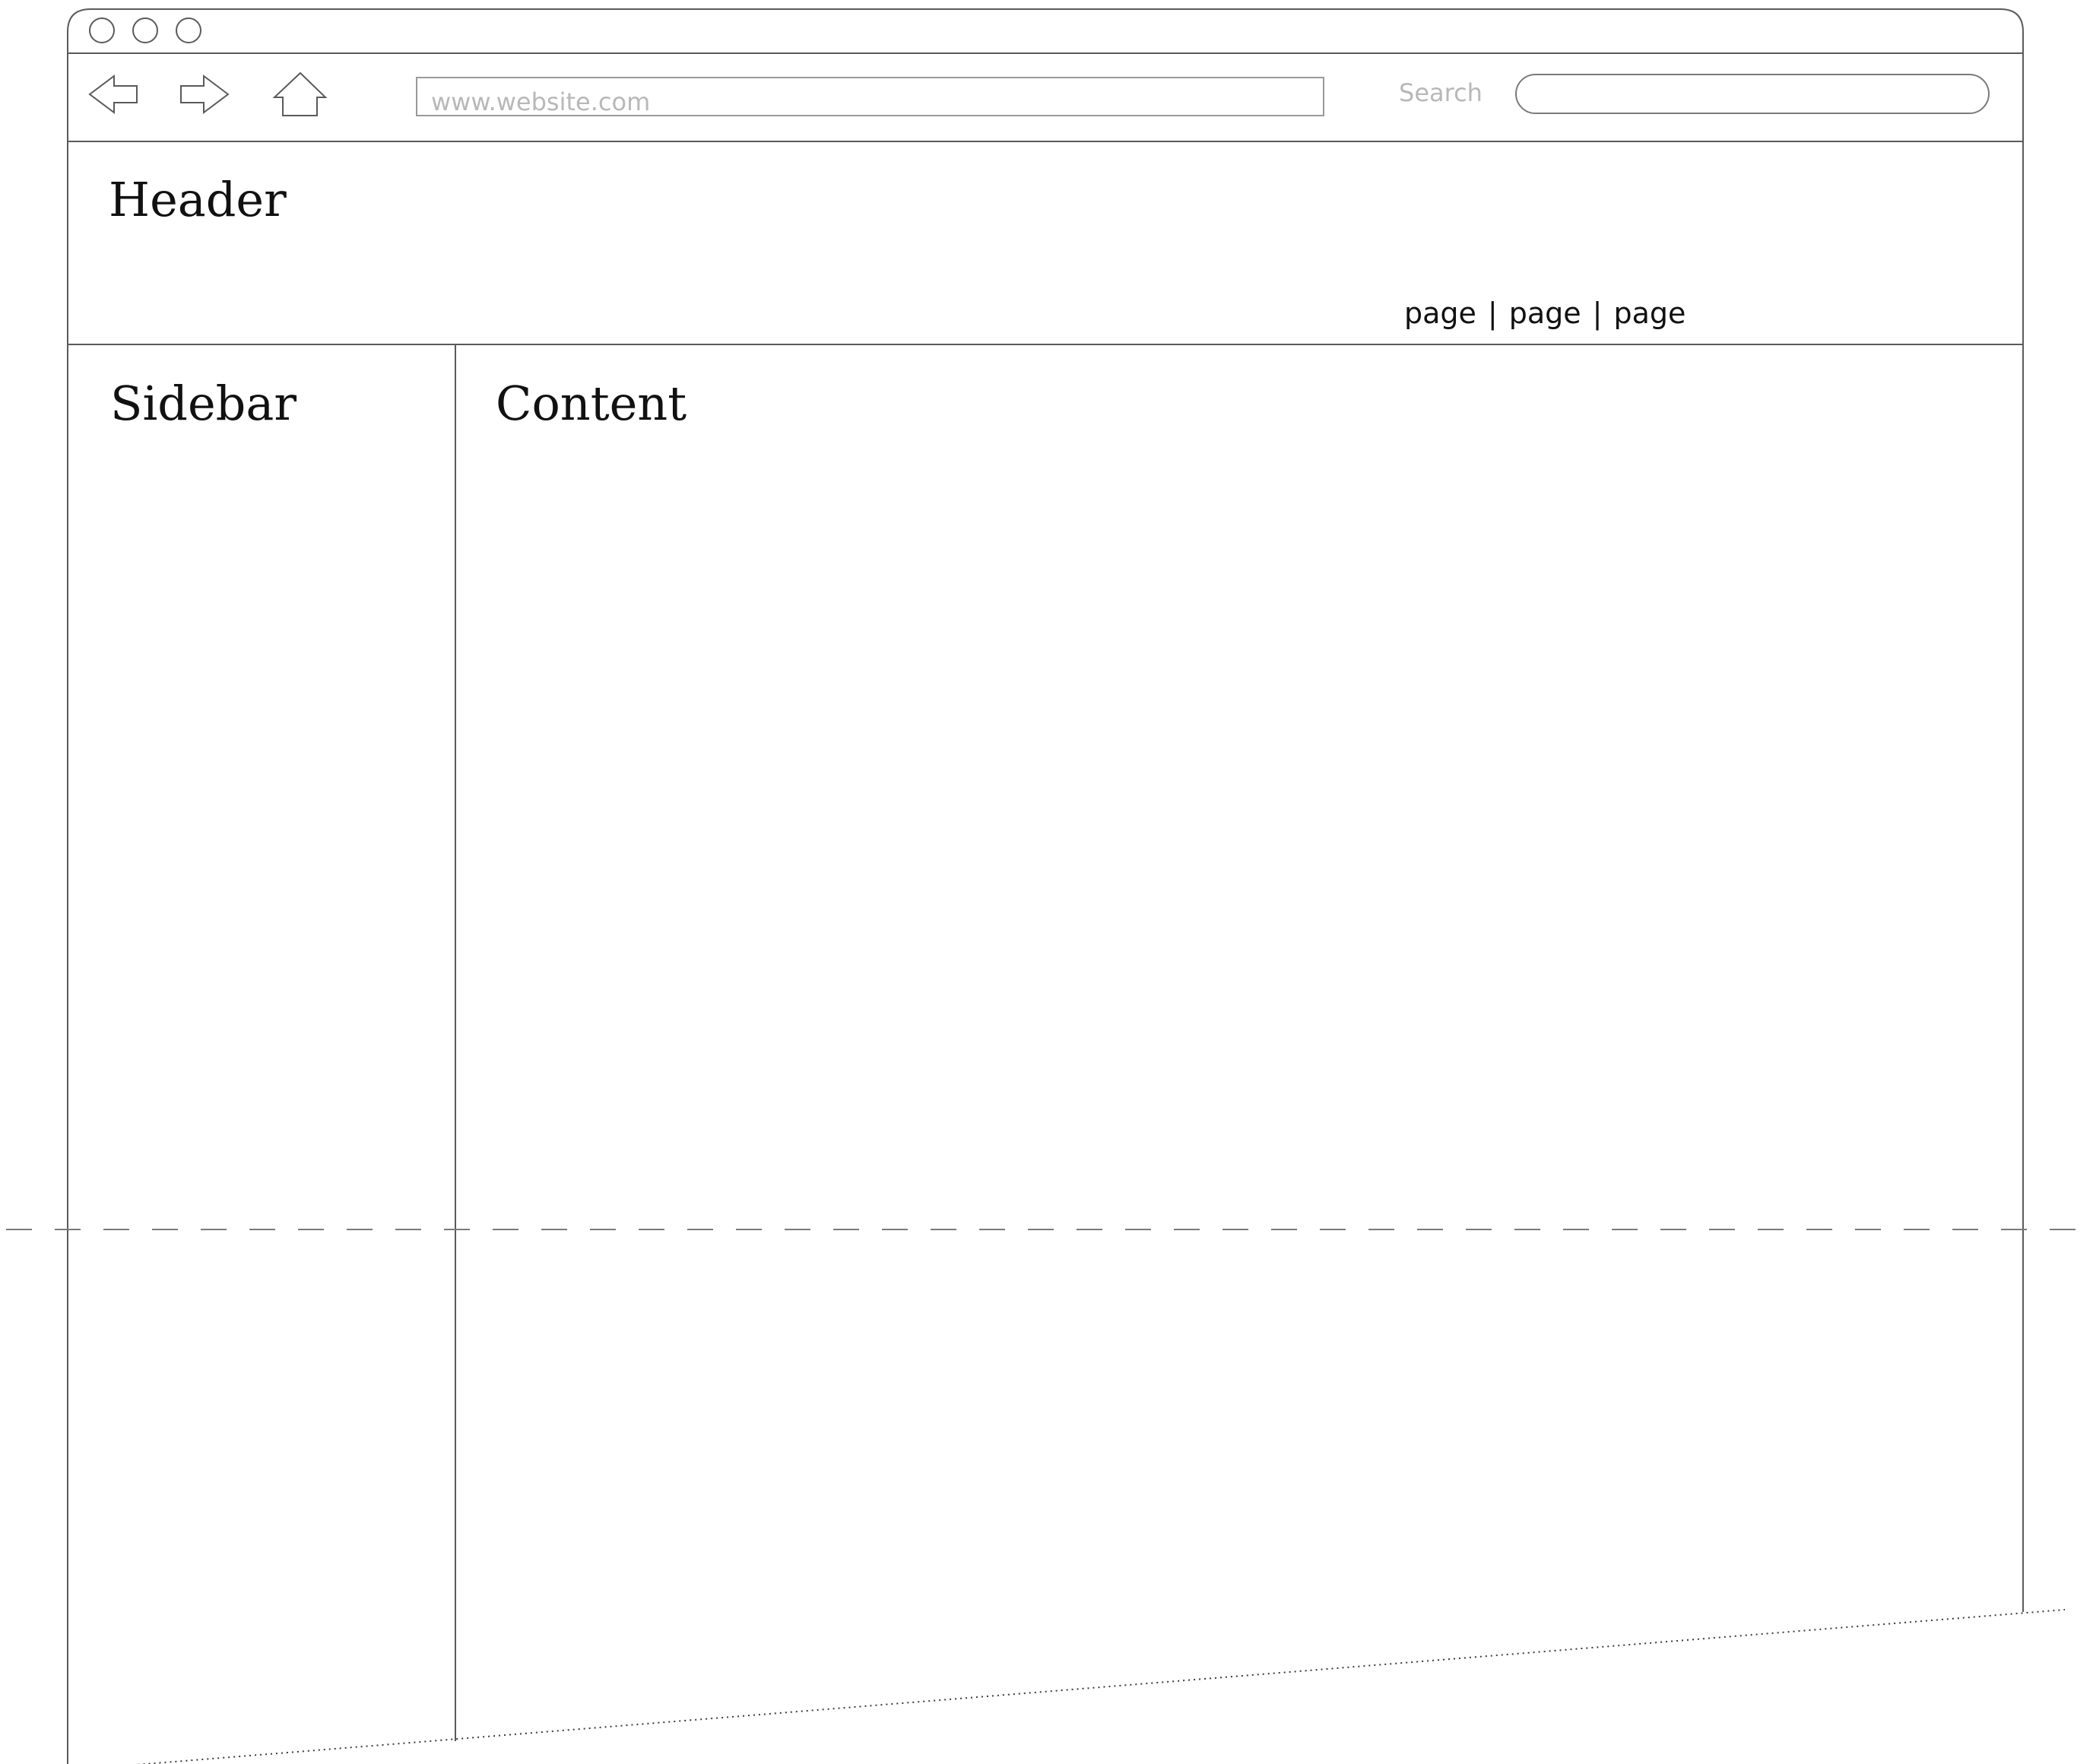 This screenshot has height=1764, width=2093. I want to click on window-maximize-button, so click(188, 30).